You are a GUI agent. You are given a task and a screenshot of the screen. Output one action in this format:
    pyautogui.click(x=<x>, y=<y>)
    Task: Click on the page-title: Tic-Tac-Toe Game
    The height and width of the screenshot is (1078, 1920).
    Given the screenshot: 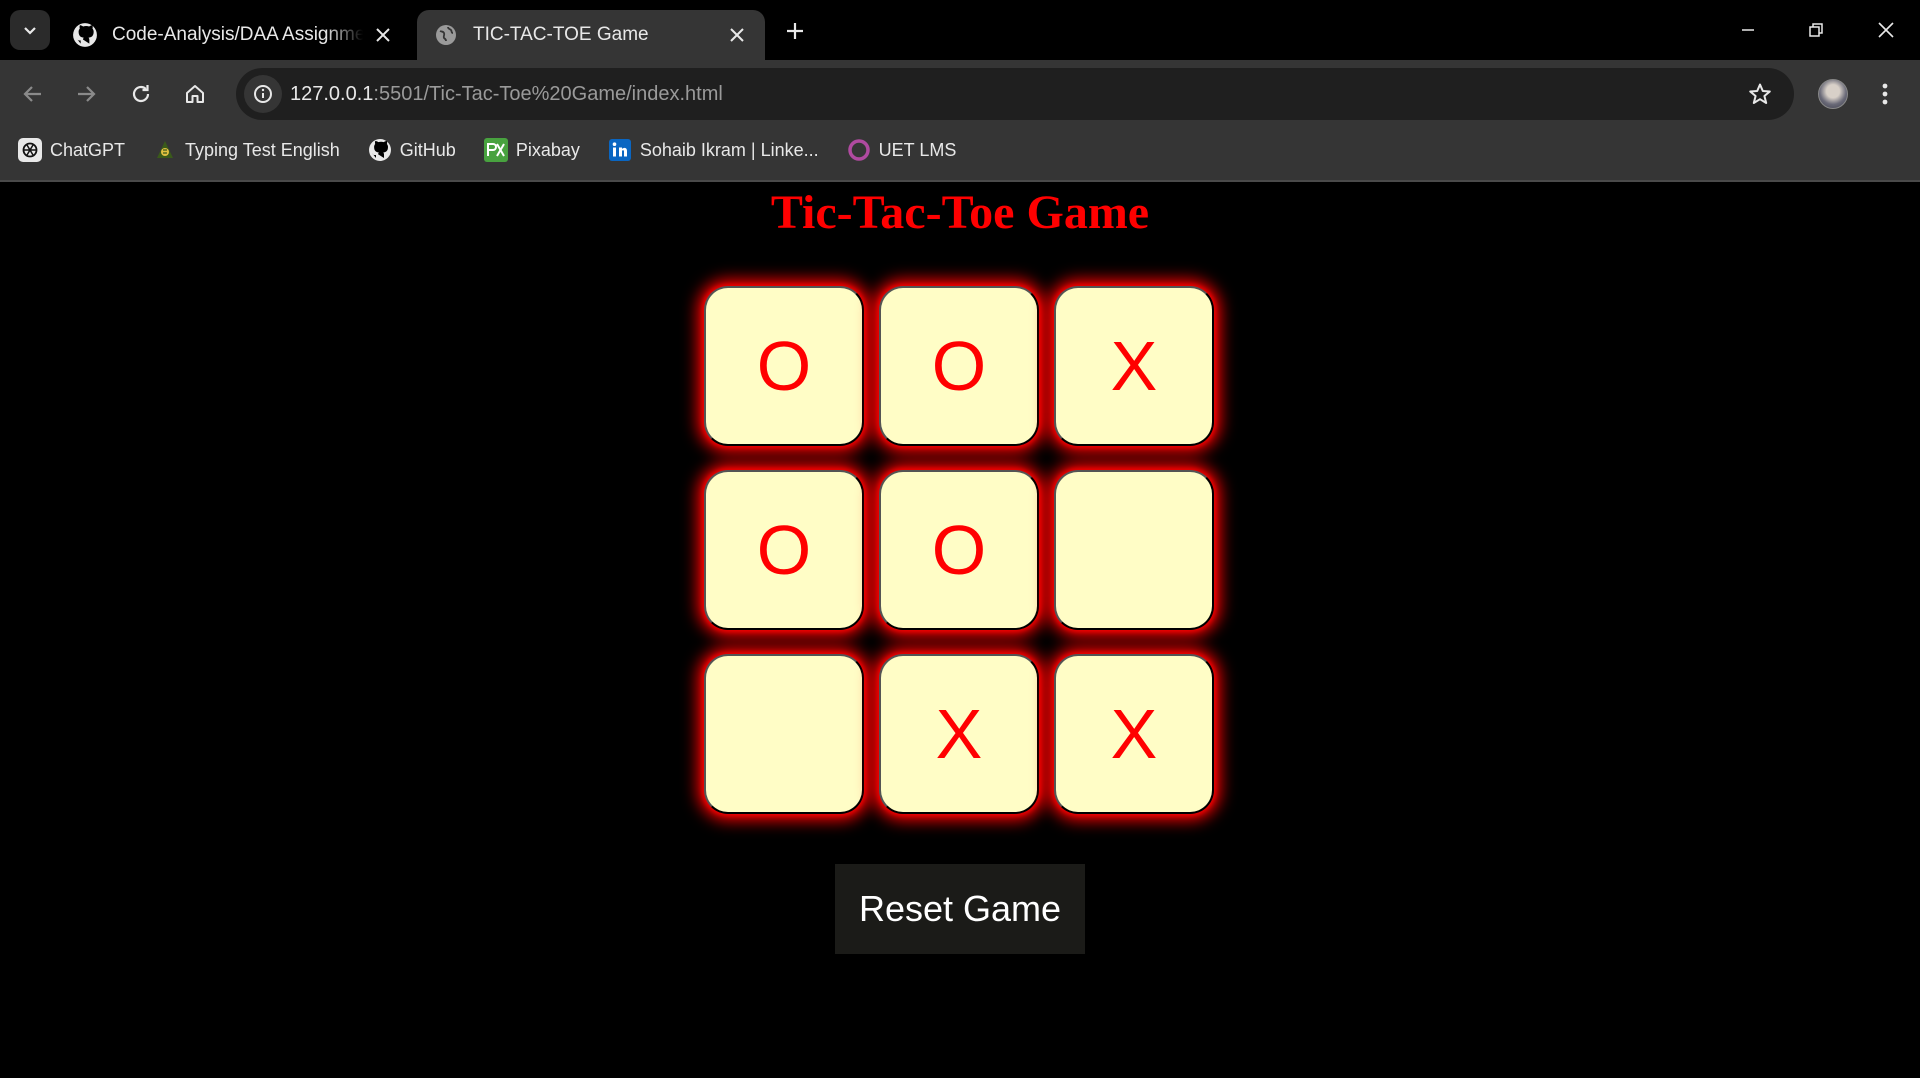 What is the action you would take?
    pyautogui.click(x=960, y=212)
    